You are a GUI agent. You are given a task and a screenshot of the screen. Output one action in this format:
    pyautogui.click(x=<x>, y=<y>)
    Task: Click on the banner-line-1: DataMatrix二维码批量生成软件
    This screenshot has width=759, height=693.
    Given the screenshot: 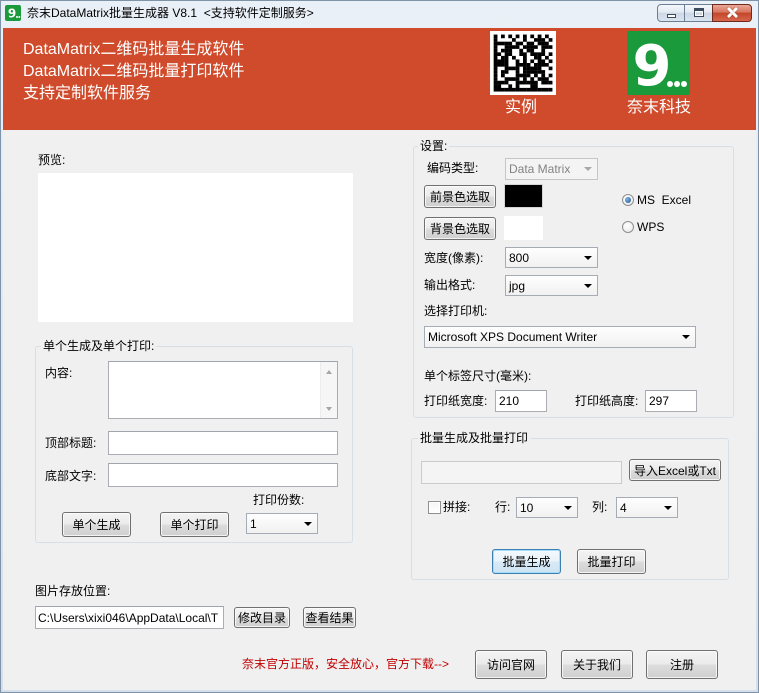 What is the action you would take?
    pyautogui.click(x=134, y=49)
    